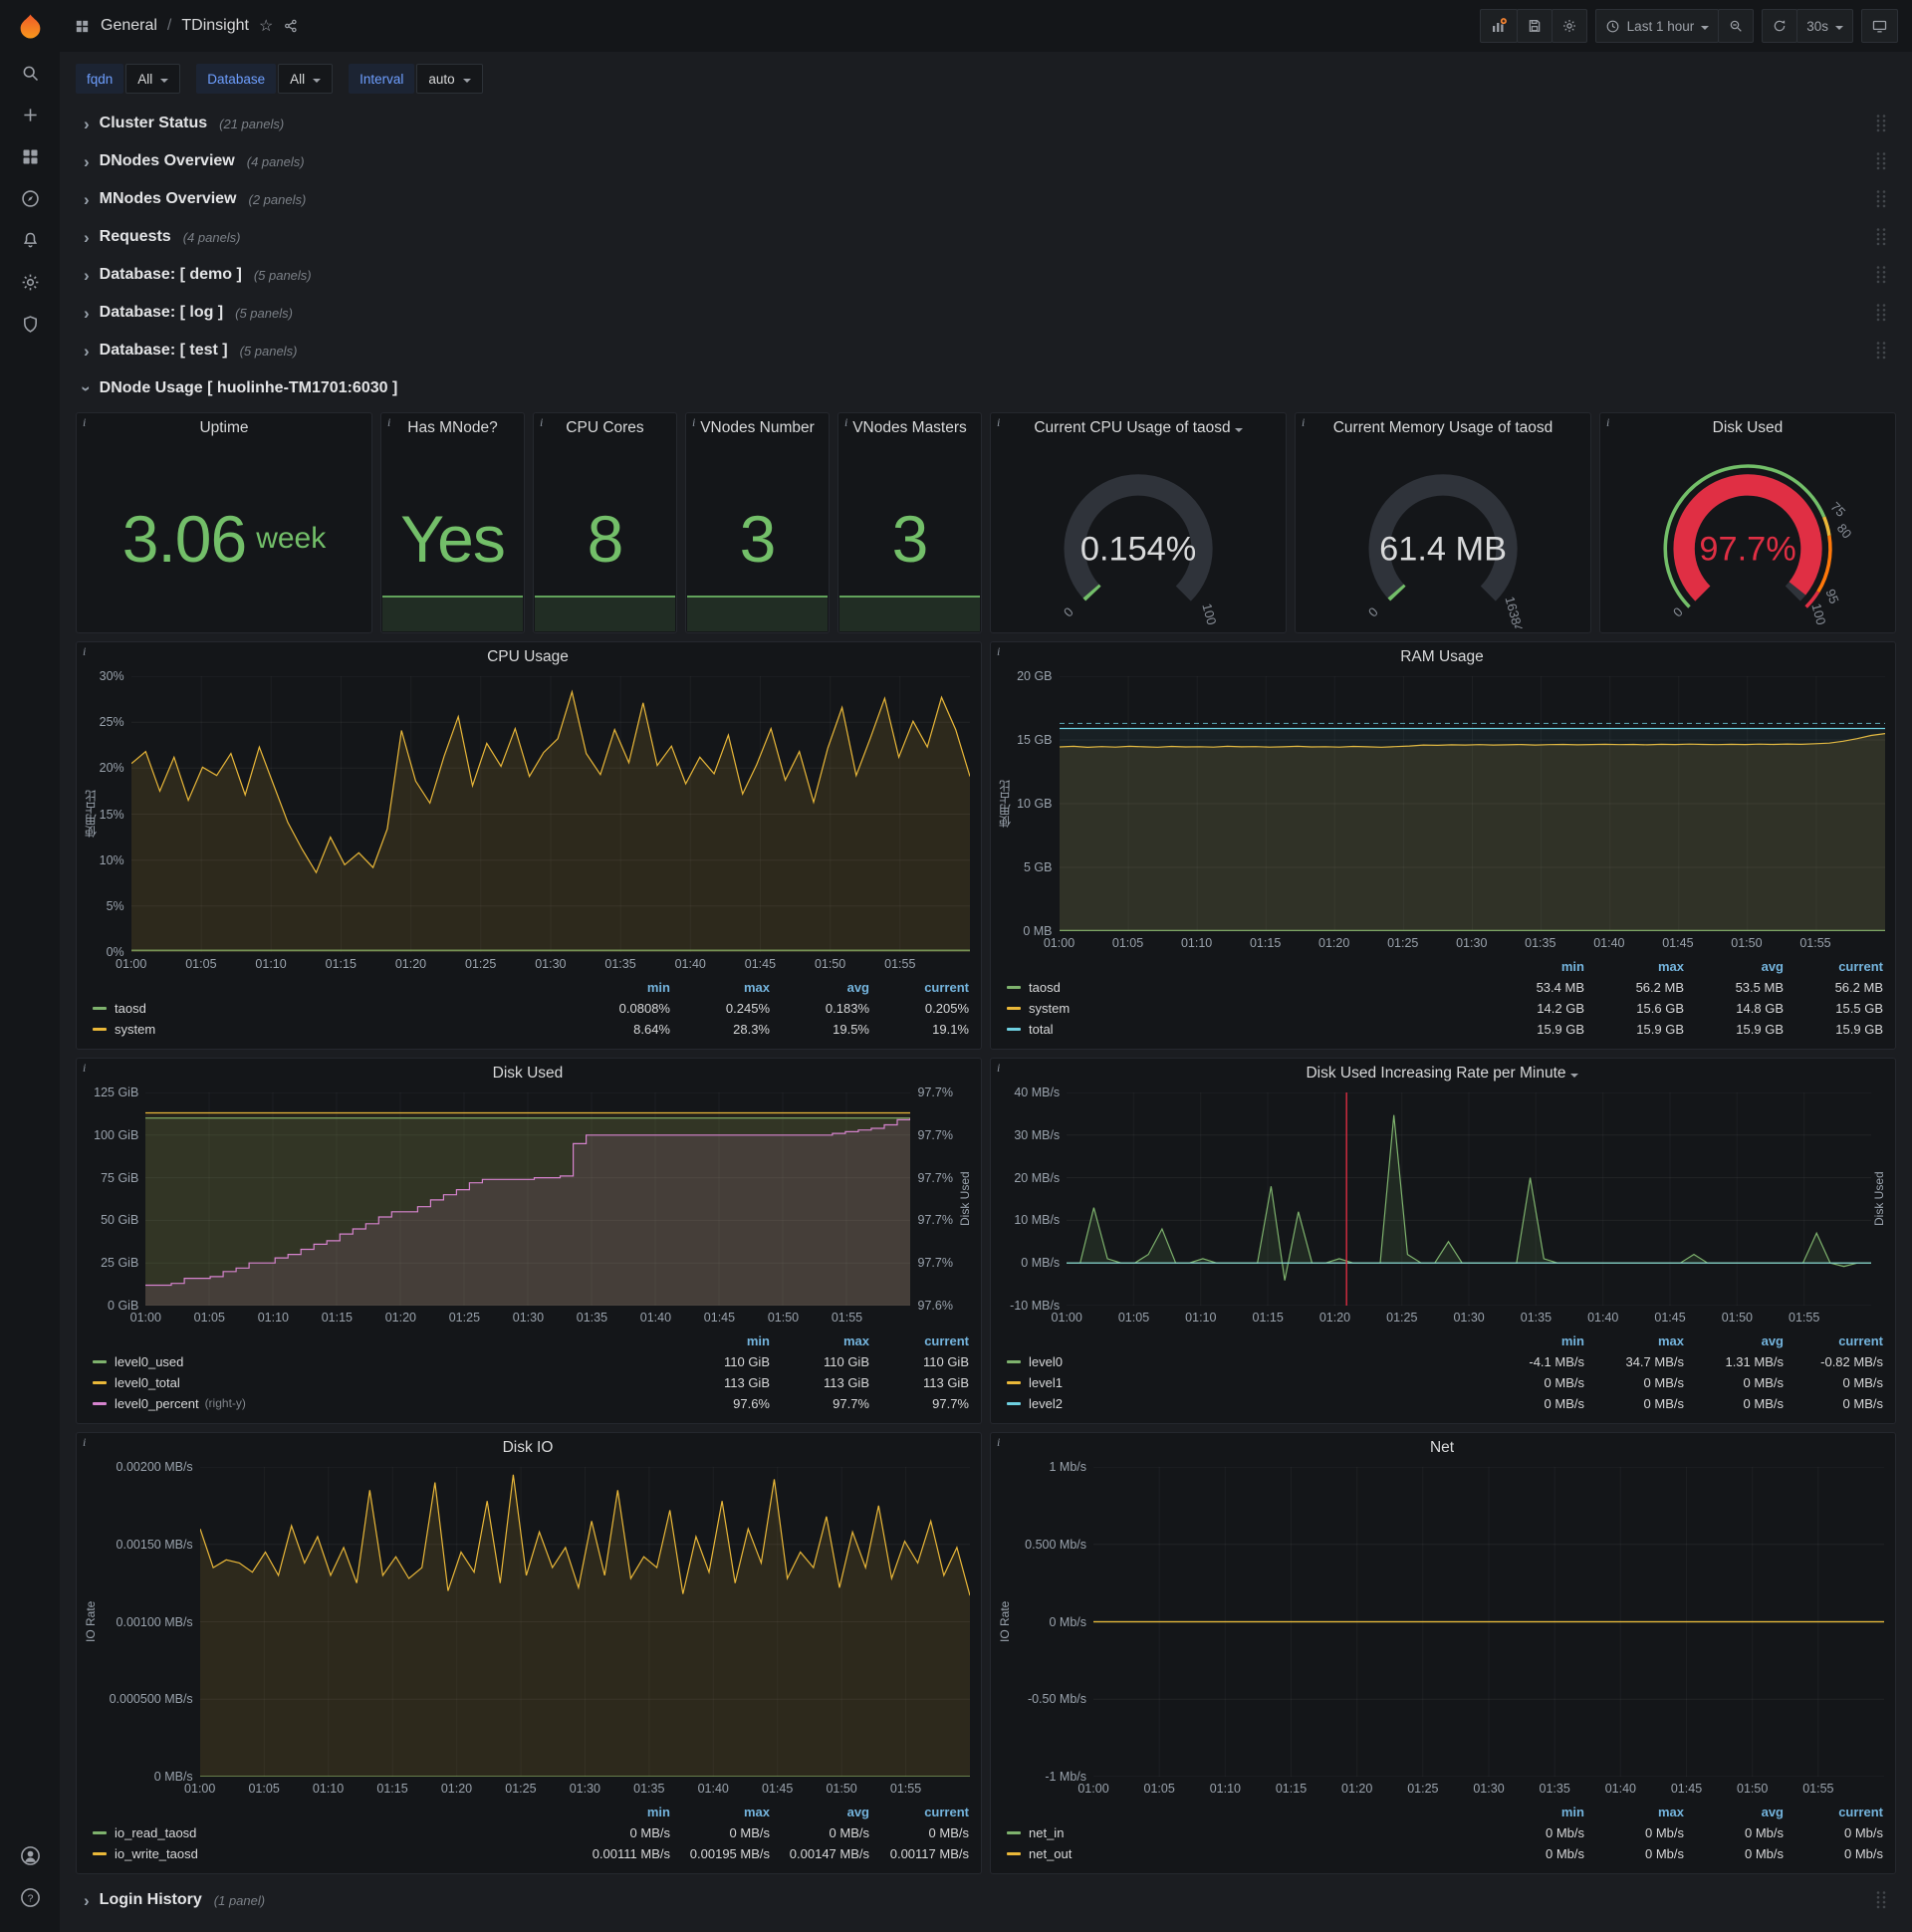  I want to click on share-icon, so click(291, 26).